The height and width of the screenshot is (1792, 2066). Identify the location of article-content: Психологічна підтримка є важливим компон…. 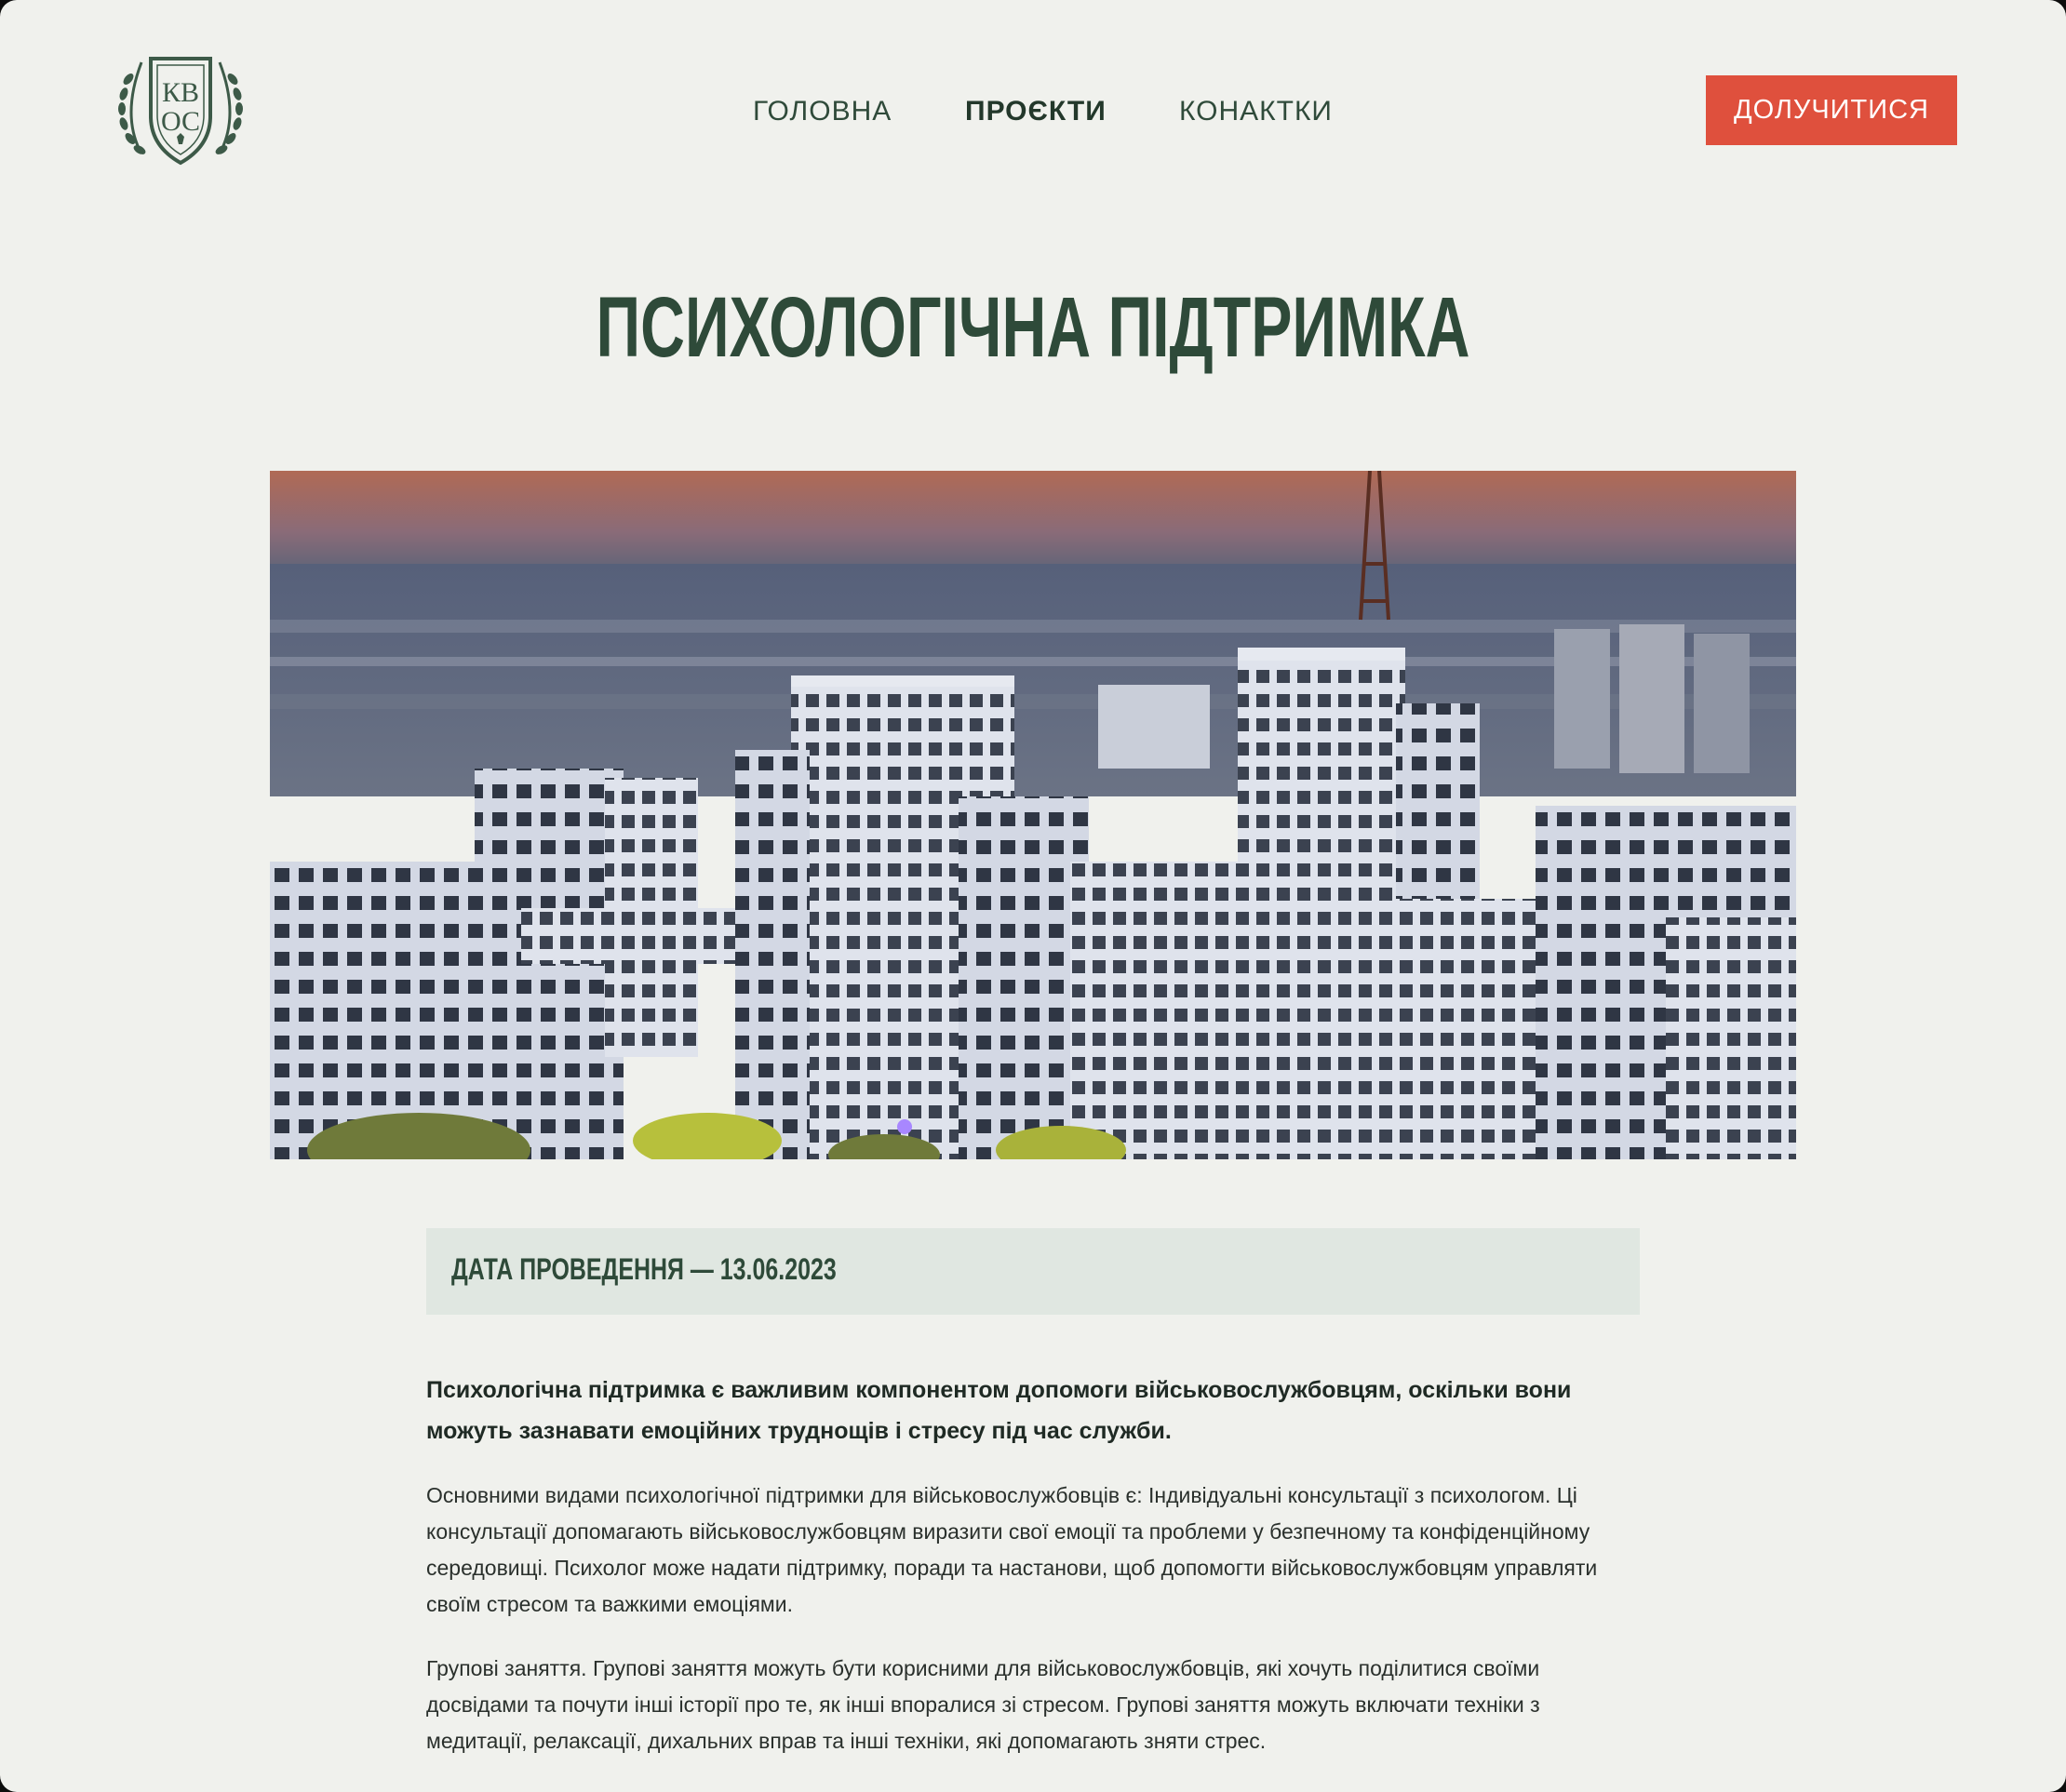
(1033, 1565).